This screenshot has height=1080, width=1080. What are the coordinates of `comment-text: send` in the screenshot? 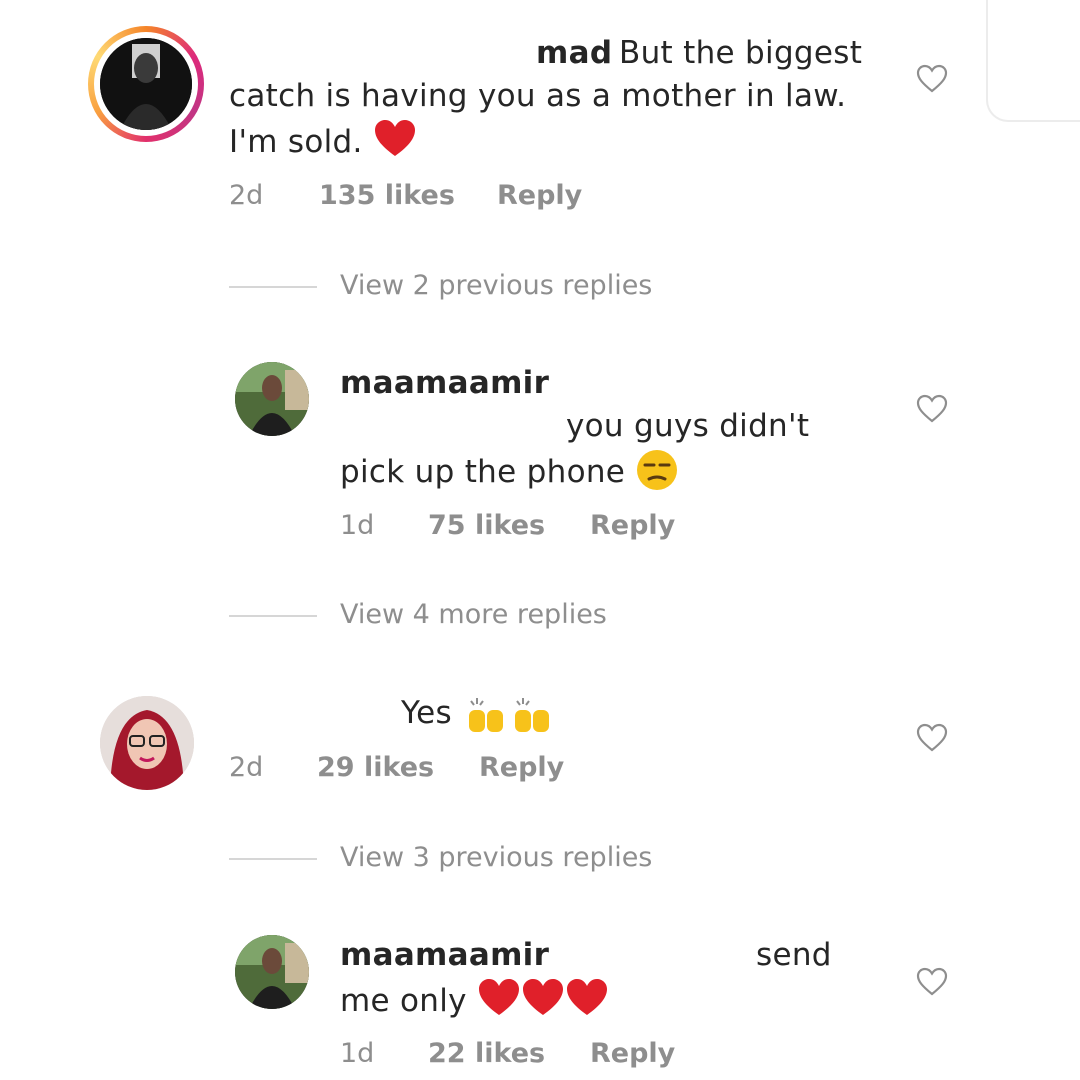 It's located at (794, 955).